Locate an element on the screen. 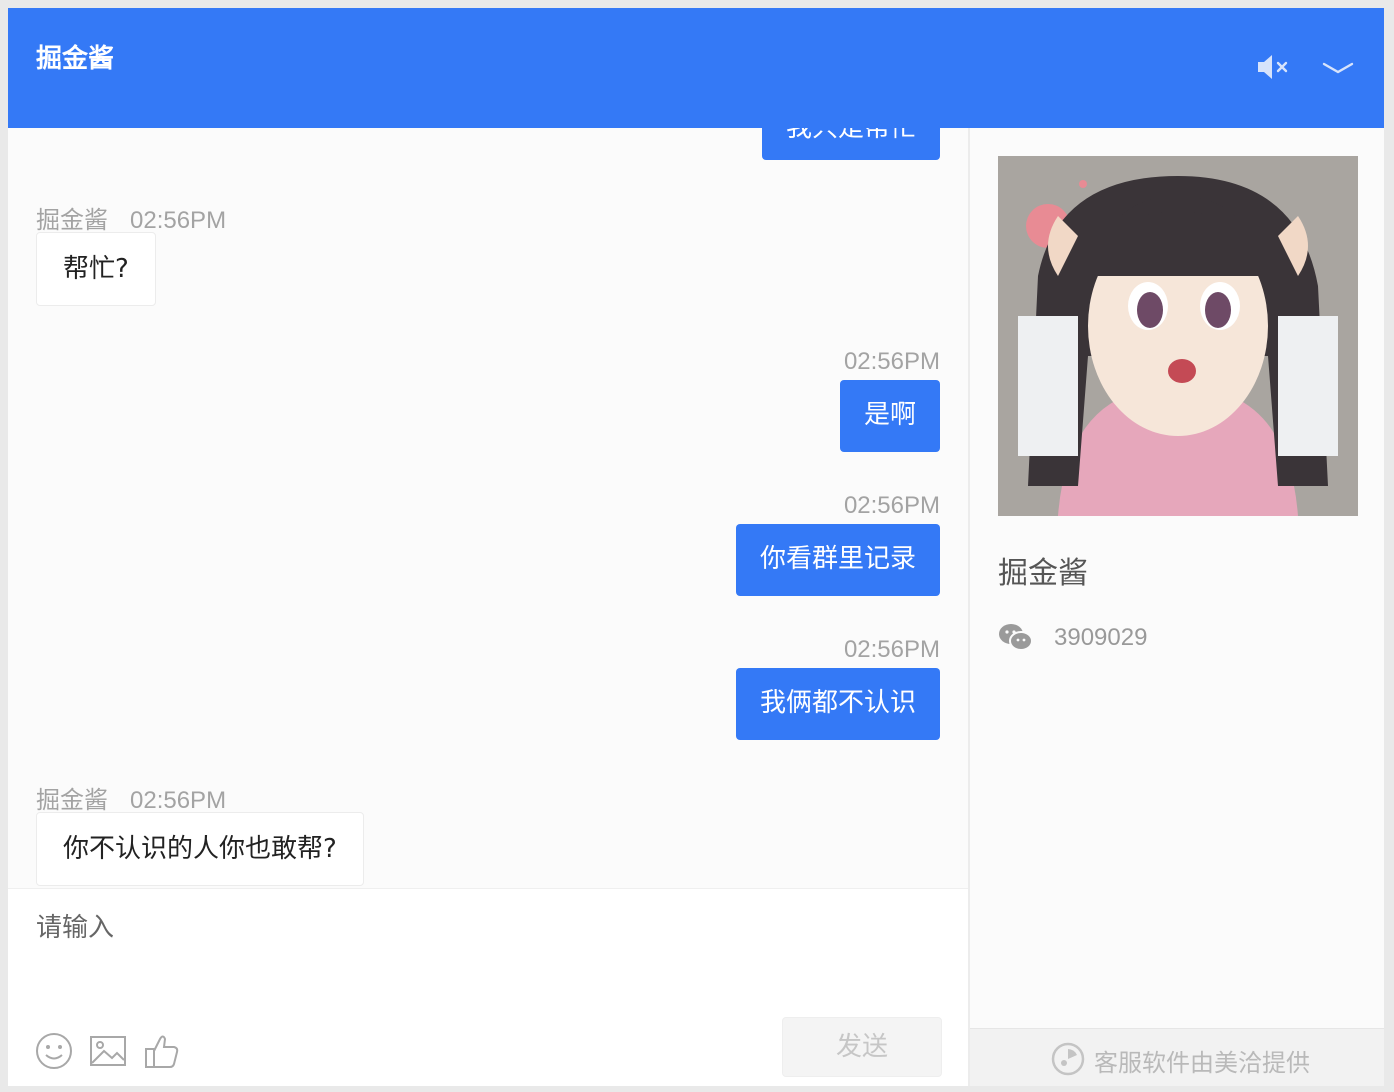 The width and height of the screenshot is (1394, 1092). message-bubble-outgoing: 我俩都不认识 is located at coordinates (838, 704).